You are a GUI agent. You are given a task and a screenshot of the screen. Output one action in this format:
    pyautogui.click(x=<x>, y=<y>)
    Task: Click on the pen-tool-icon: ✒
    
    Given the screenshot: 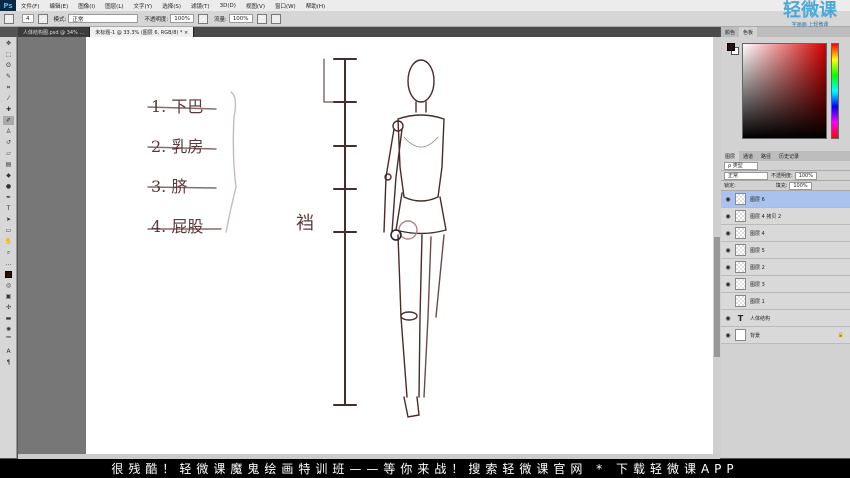 What is the action you would take?
    pyautogui.click(x=8, y=197)
    